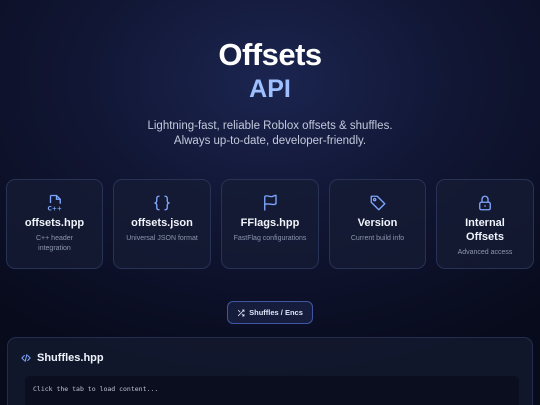 Image resolution: width=540 pixels, height=405 pixels. I want to click on card-description: Current build info, so click(377, 238).